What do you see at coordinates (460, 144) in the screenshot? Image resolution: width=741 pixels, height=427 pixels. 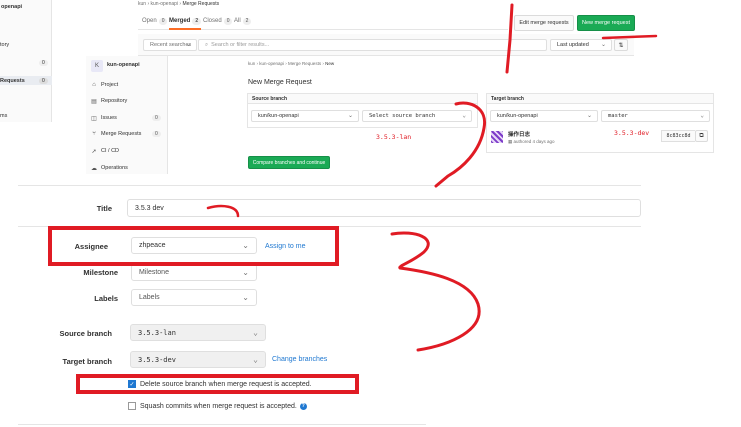 I see `annotation-arrow-stroke` at bounding box center [460, 144].